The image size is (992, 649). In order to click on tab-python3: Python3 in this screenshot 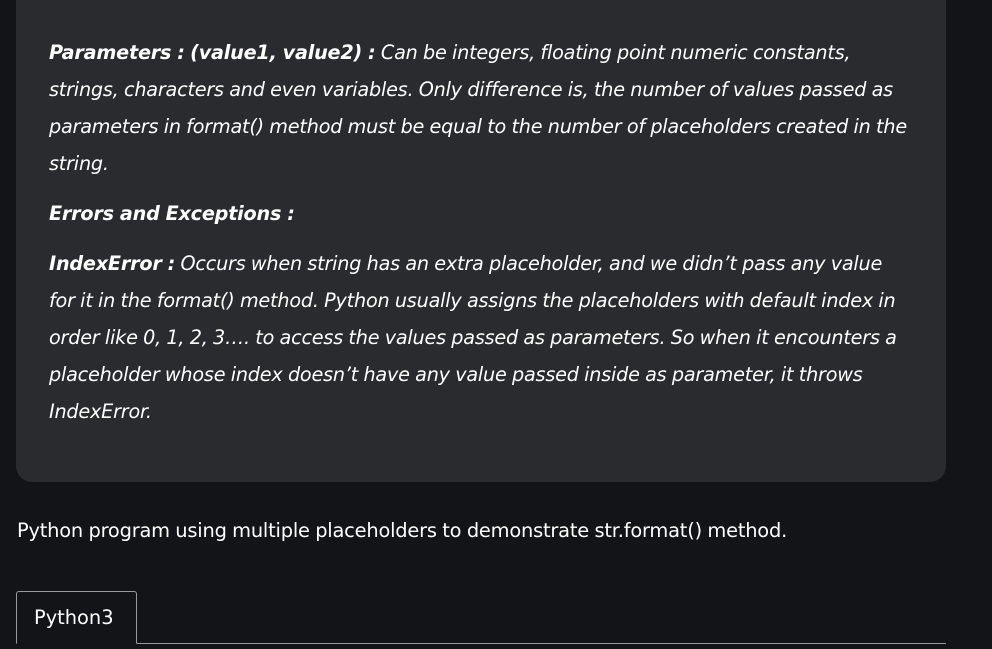, I will do `click(76, 617)`.